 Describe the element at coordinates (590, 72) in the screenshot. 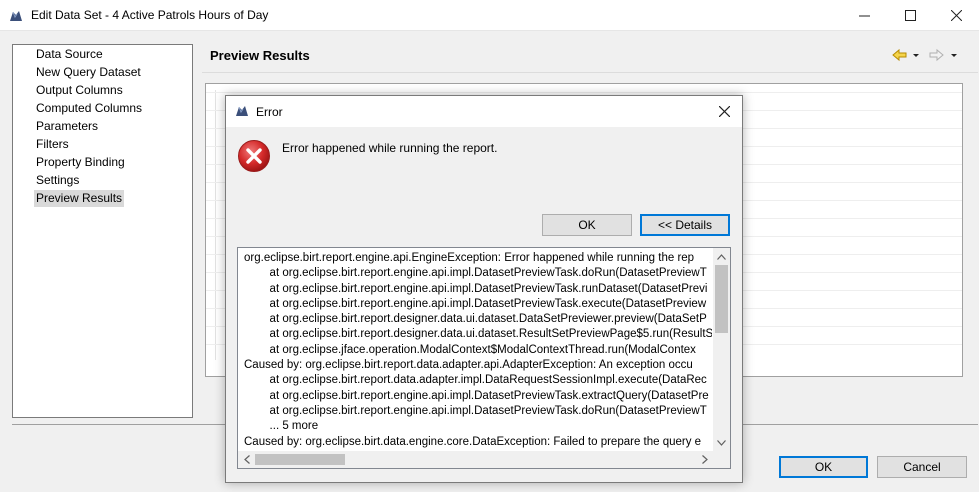

I see `header-separator` at that location.